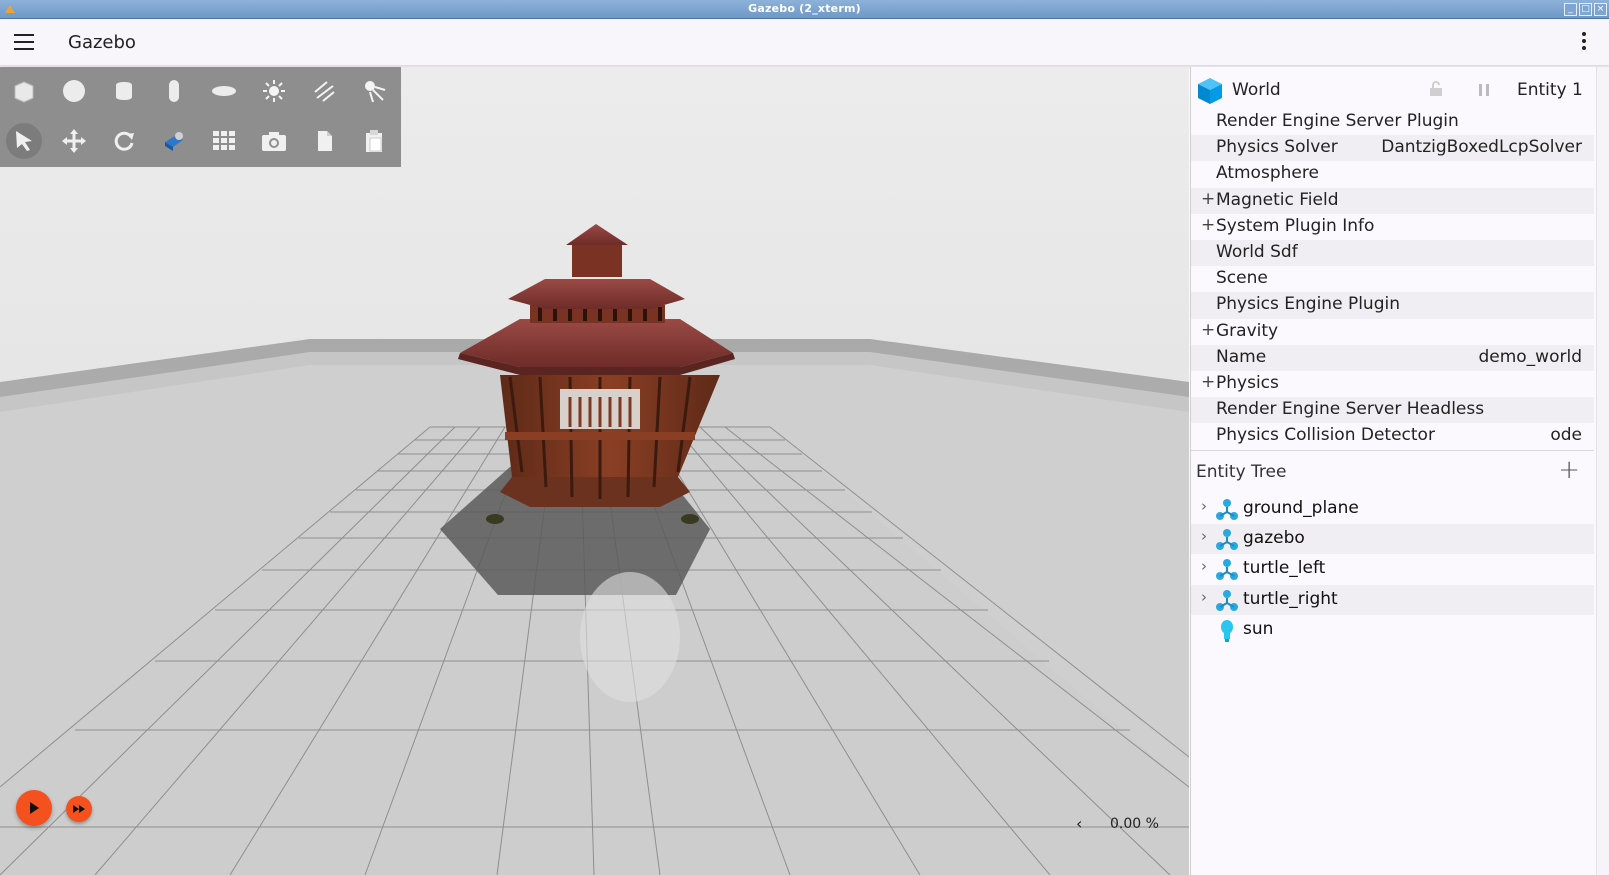  I want to click on entity-label: sun, so click(1258, 628).